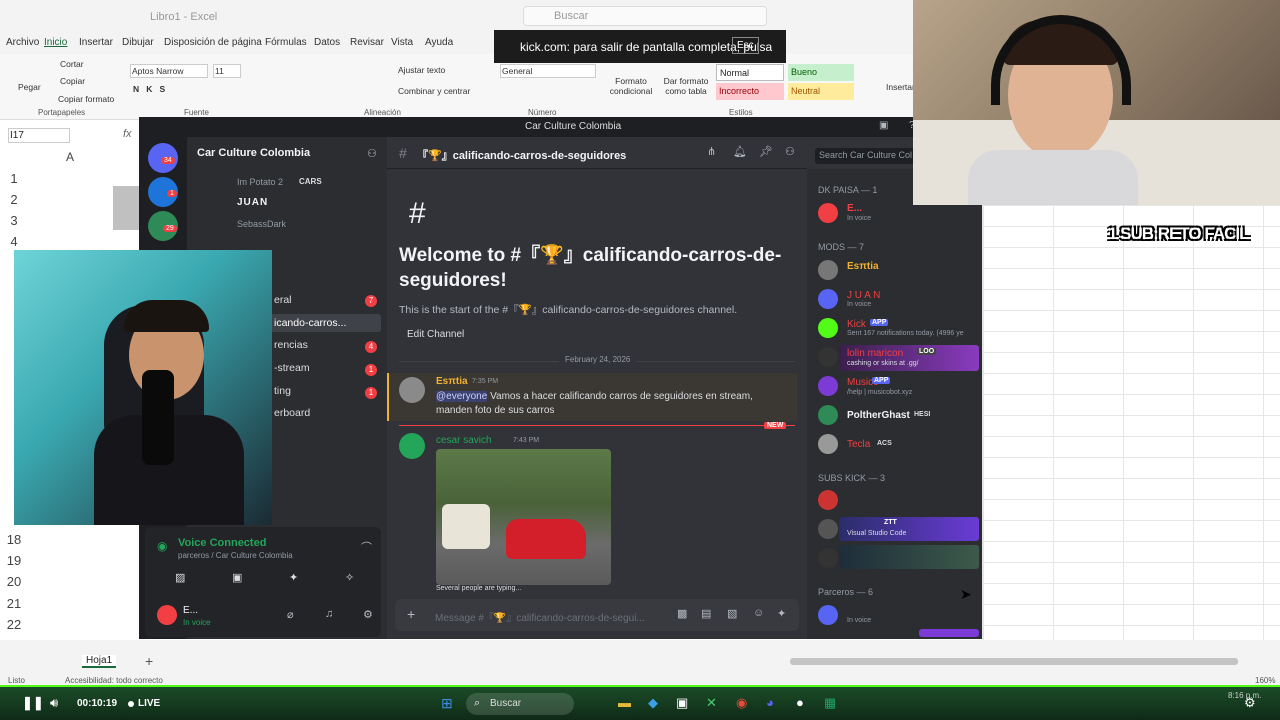 Image resolution: width=1280 pixels, height=720 pixels. I want to click on tab-vista: Vista, so click(402, 42).